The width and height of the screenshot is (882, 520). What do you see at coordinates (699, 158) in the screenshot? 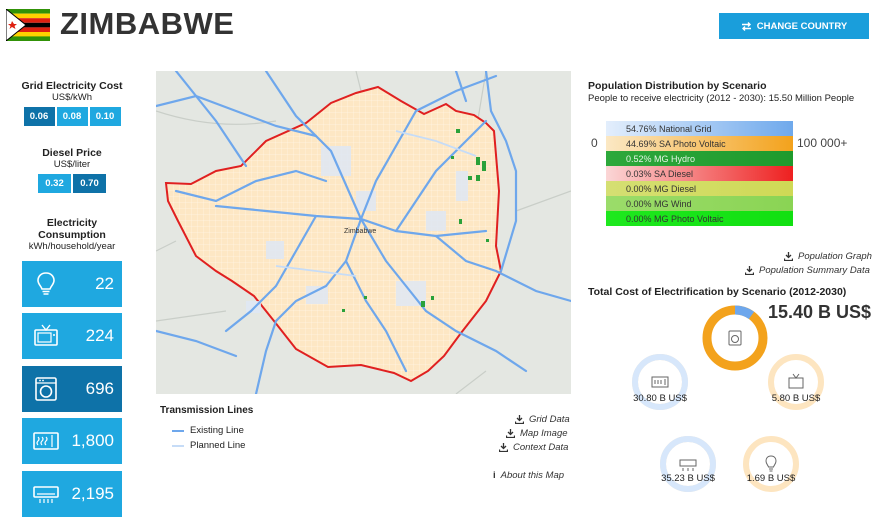
I see `scenario-bar: 0.52% MG Hydro` at bounding box center [699, 158].